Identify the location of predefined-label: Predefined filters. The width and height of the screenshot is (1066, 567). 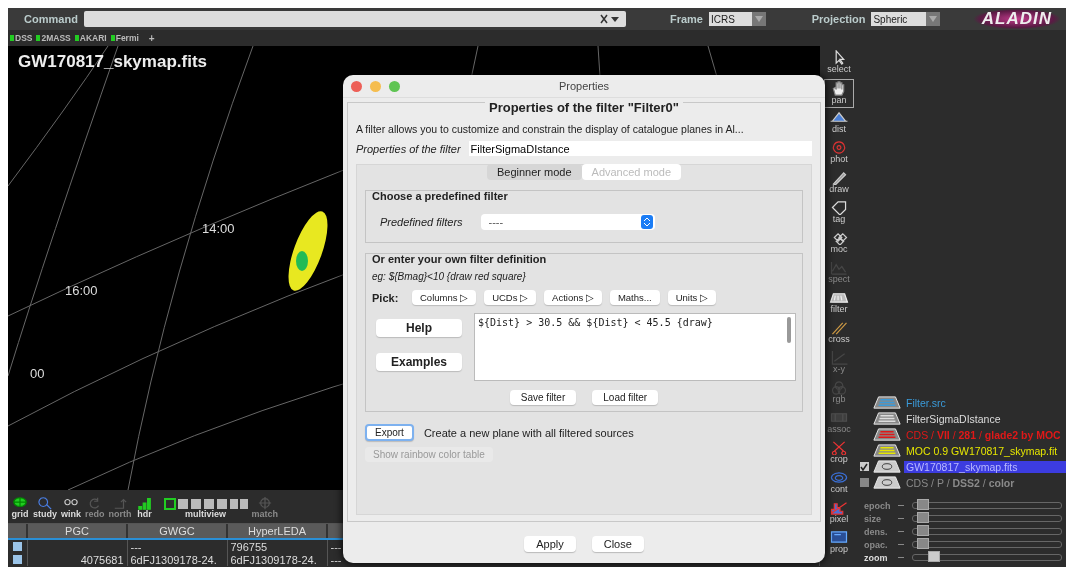
(421, 222).